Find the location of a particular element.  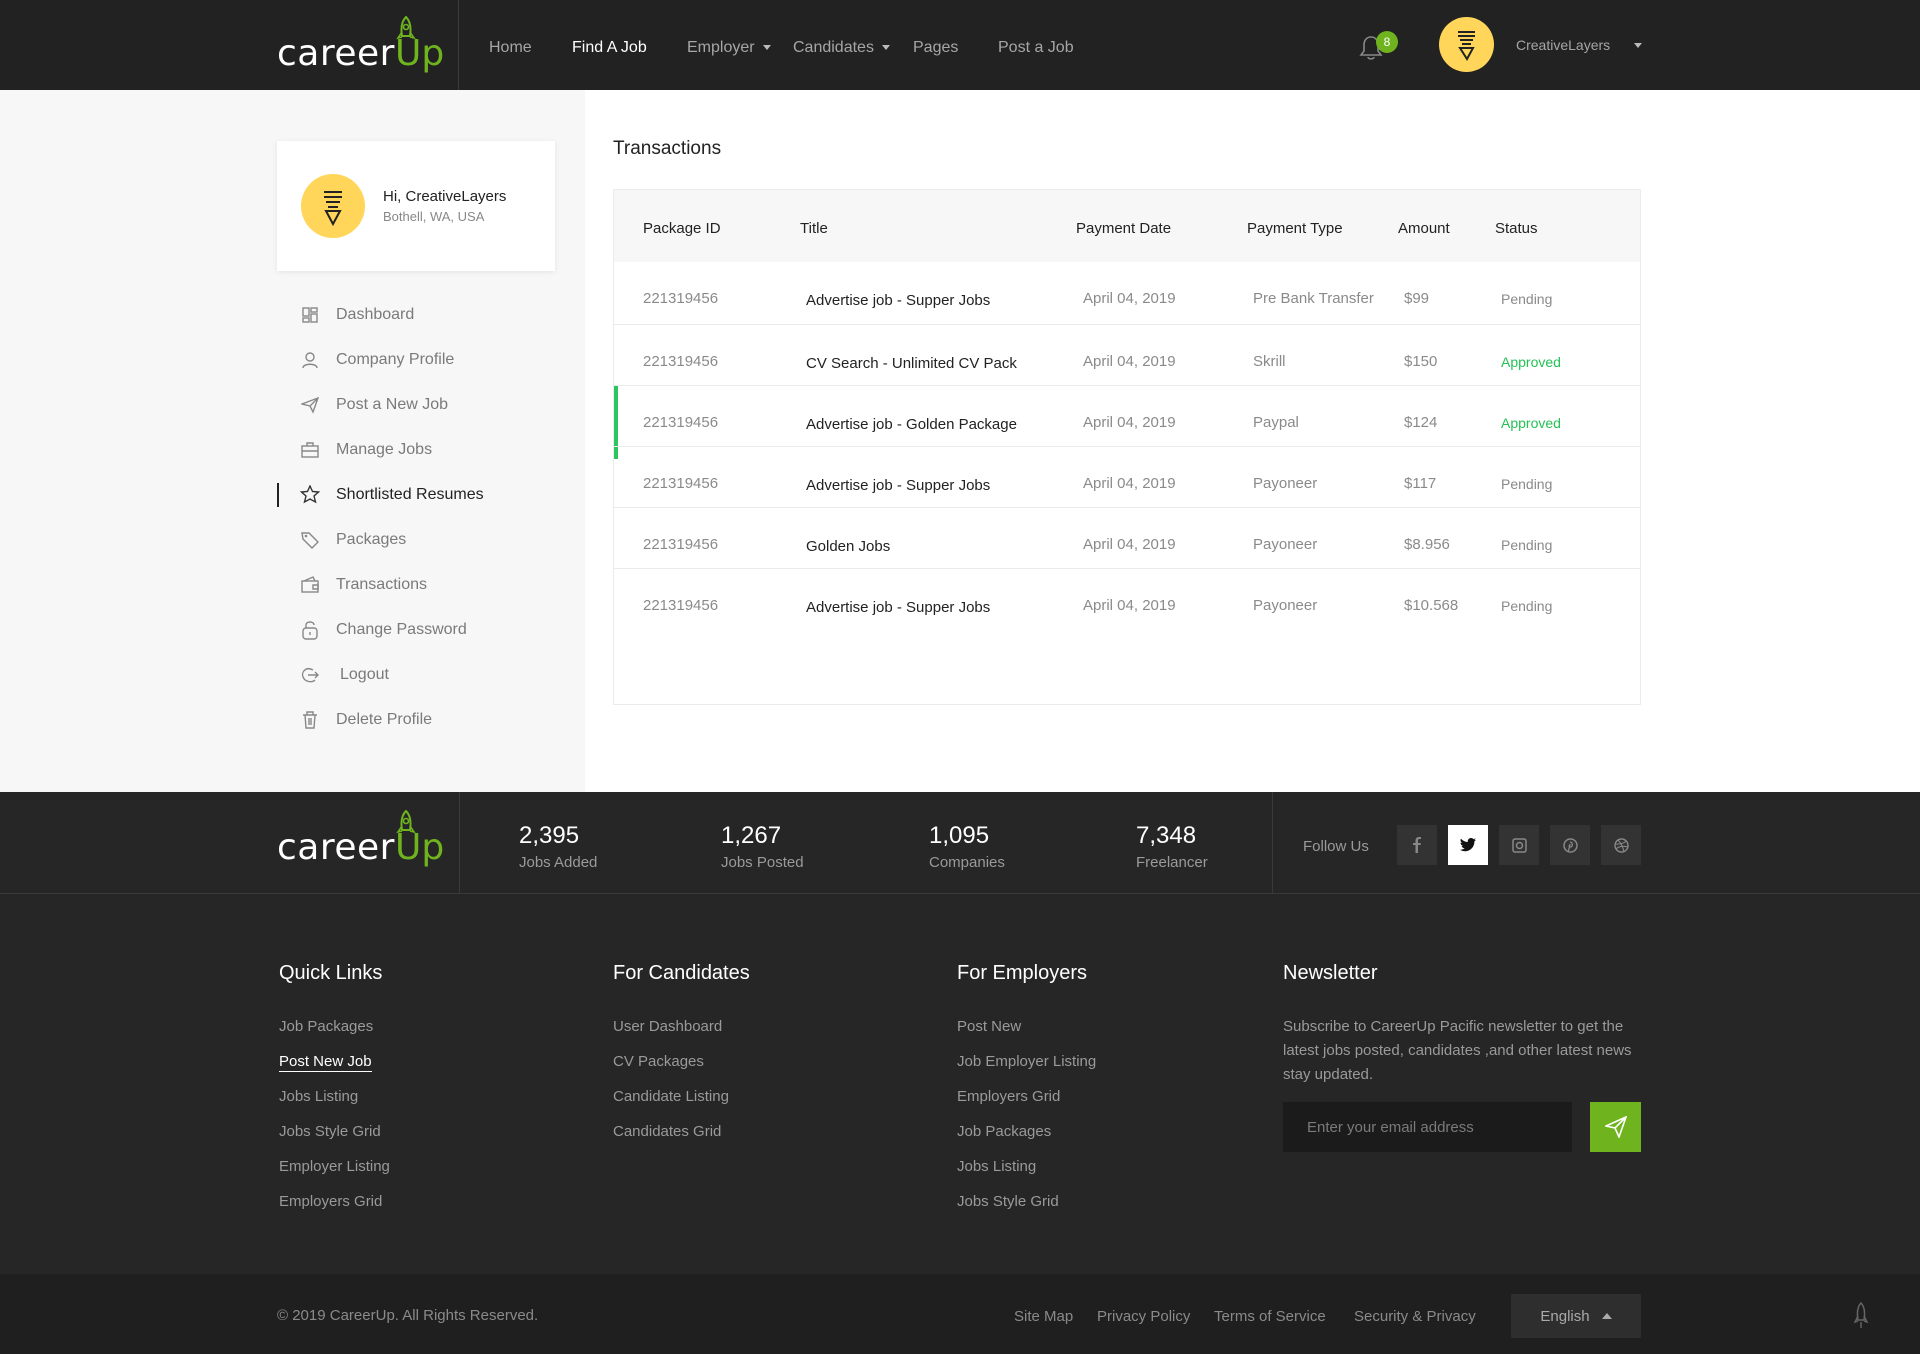

language-label: English is located at coordinates (1565, 1316).